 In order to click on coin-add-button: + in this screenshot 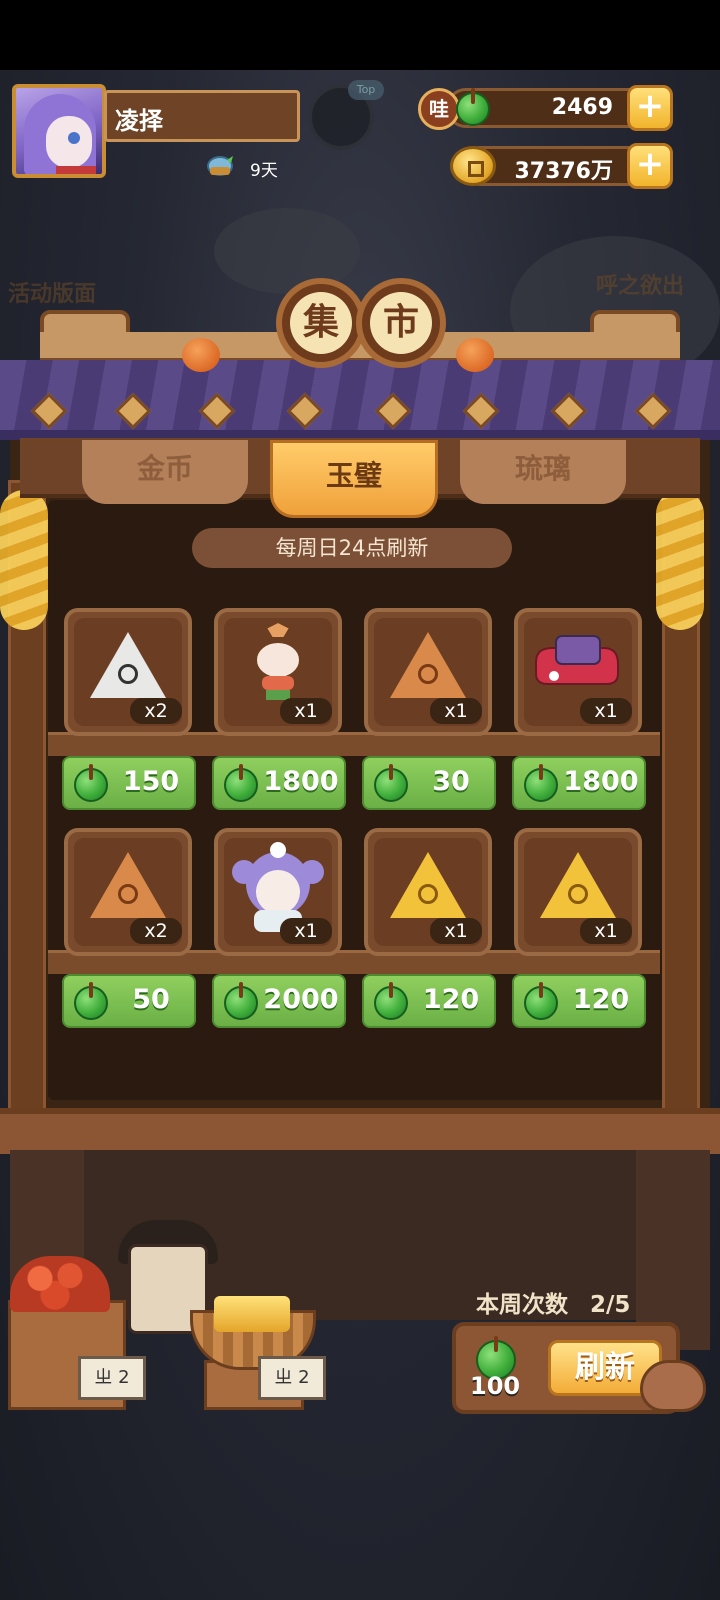, I will do `click(650, 166)`.